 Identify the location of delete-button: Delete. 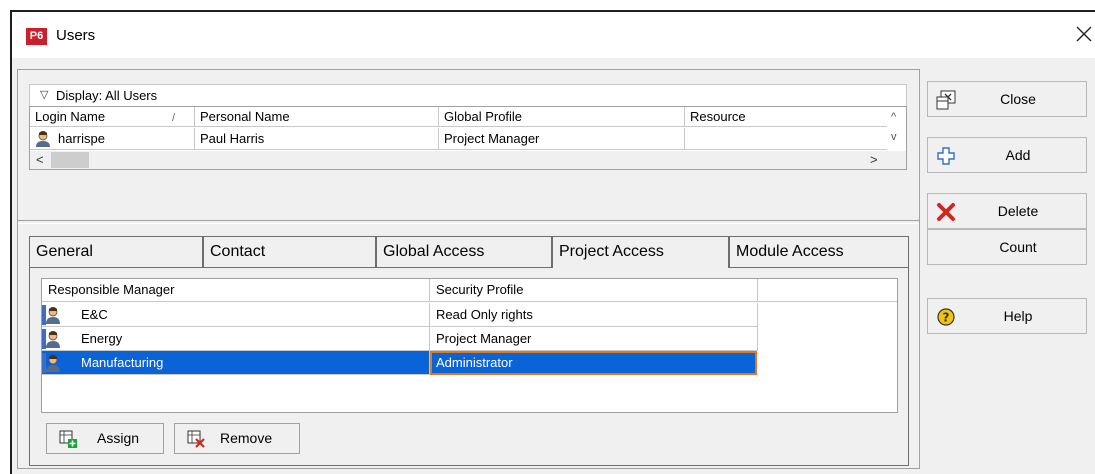
(1007, 211).